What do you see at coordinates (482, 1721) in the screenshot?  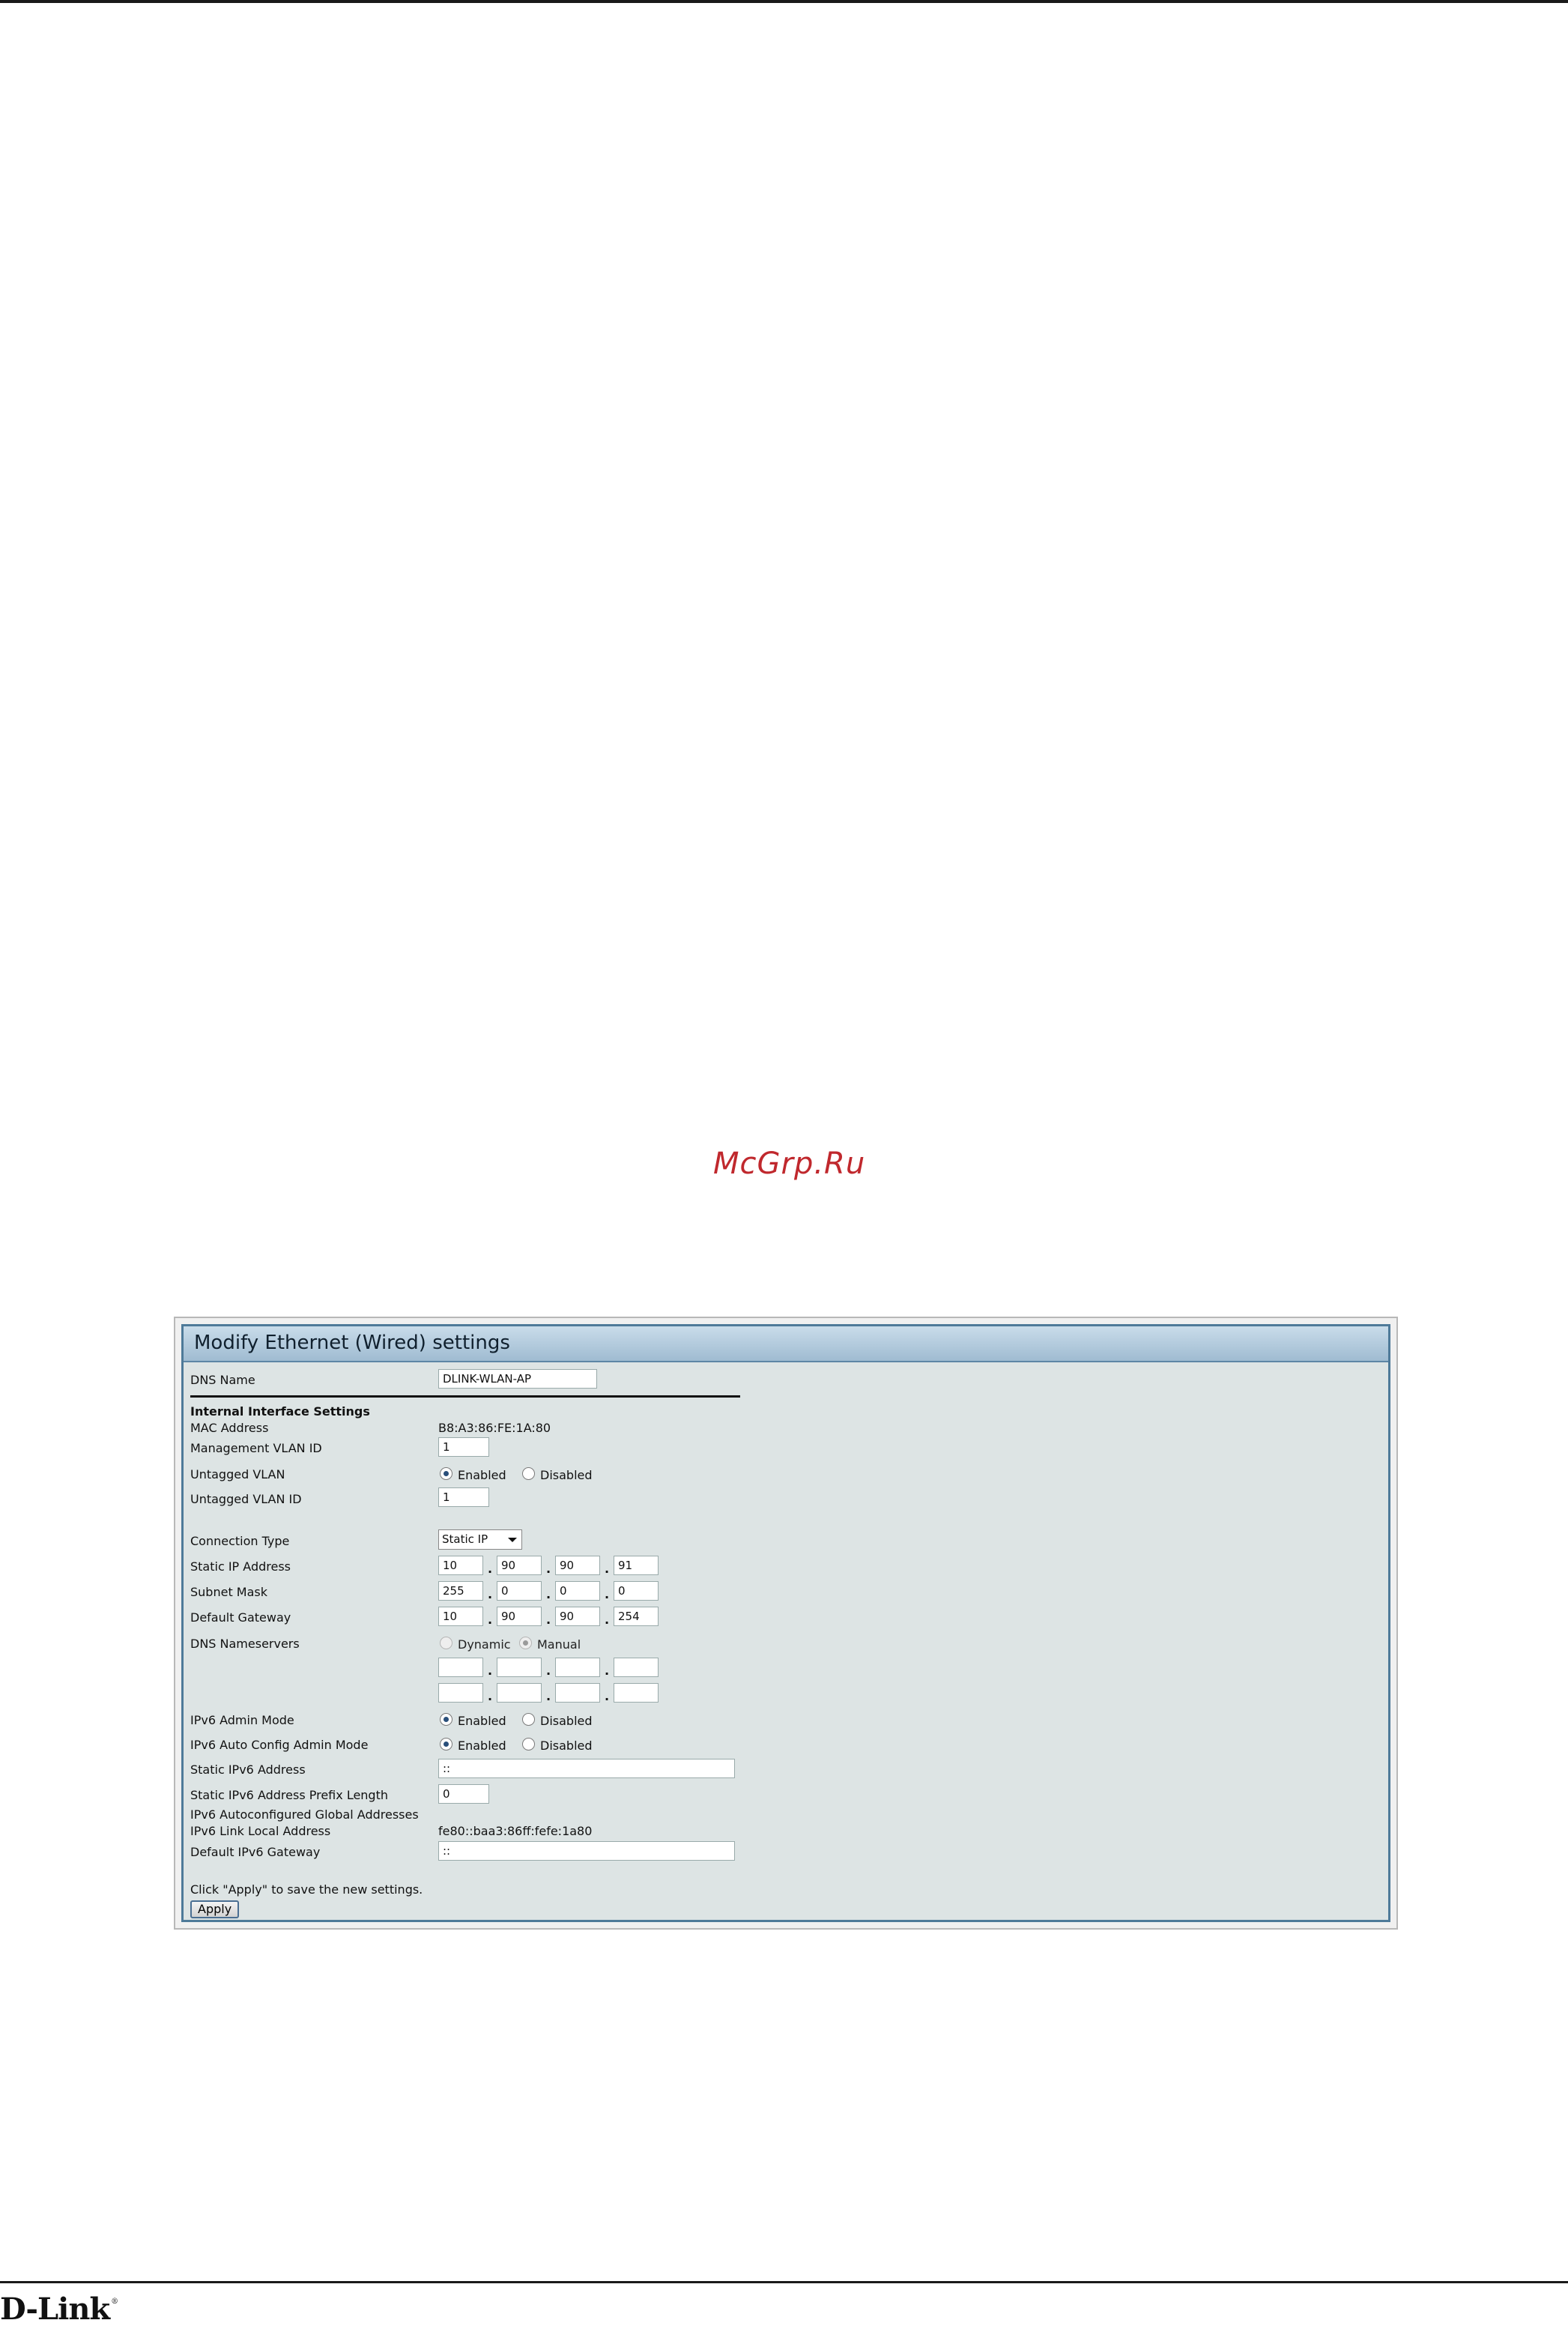 I see `ipv6-admin-enabled-label: Enabled` at bounding box center [482, 1721].